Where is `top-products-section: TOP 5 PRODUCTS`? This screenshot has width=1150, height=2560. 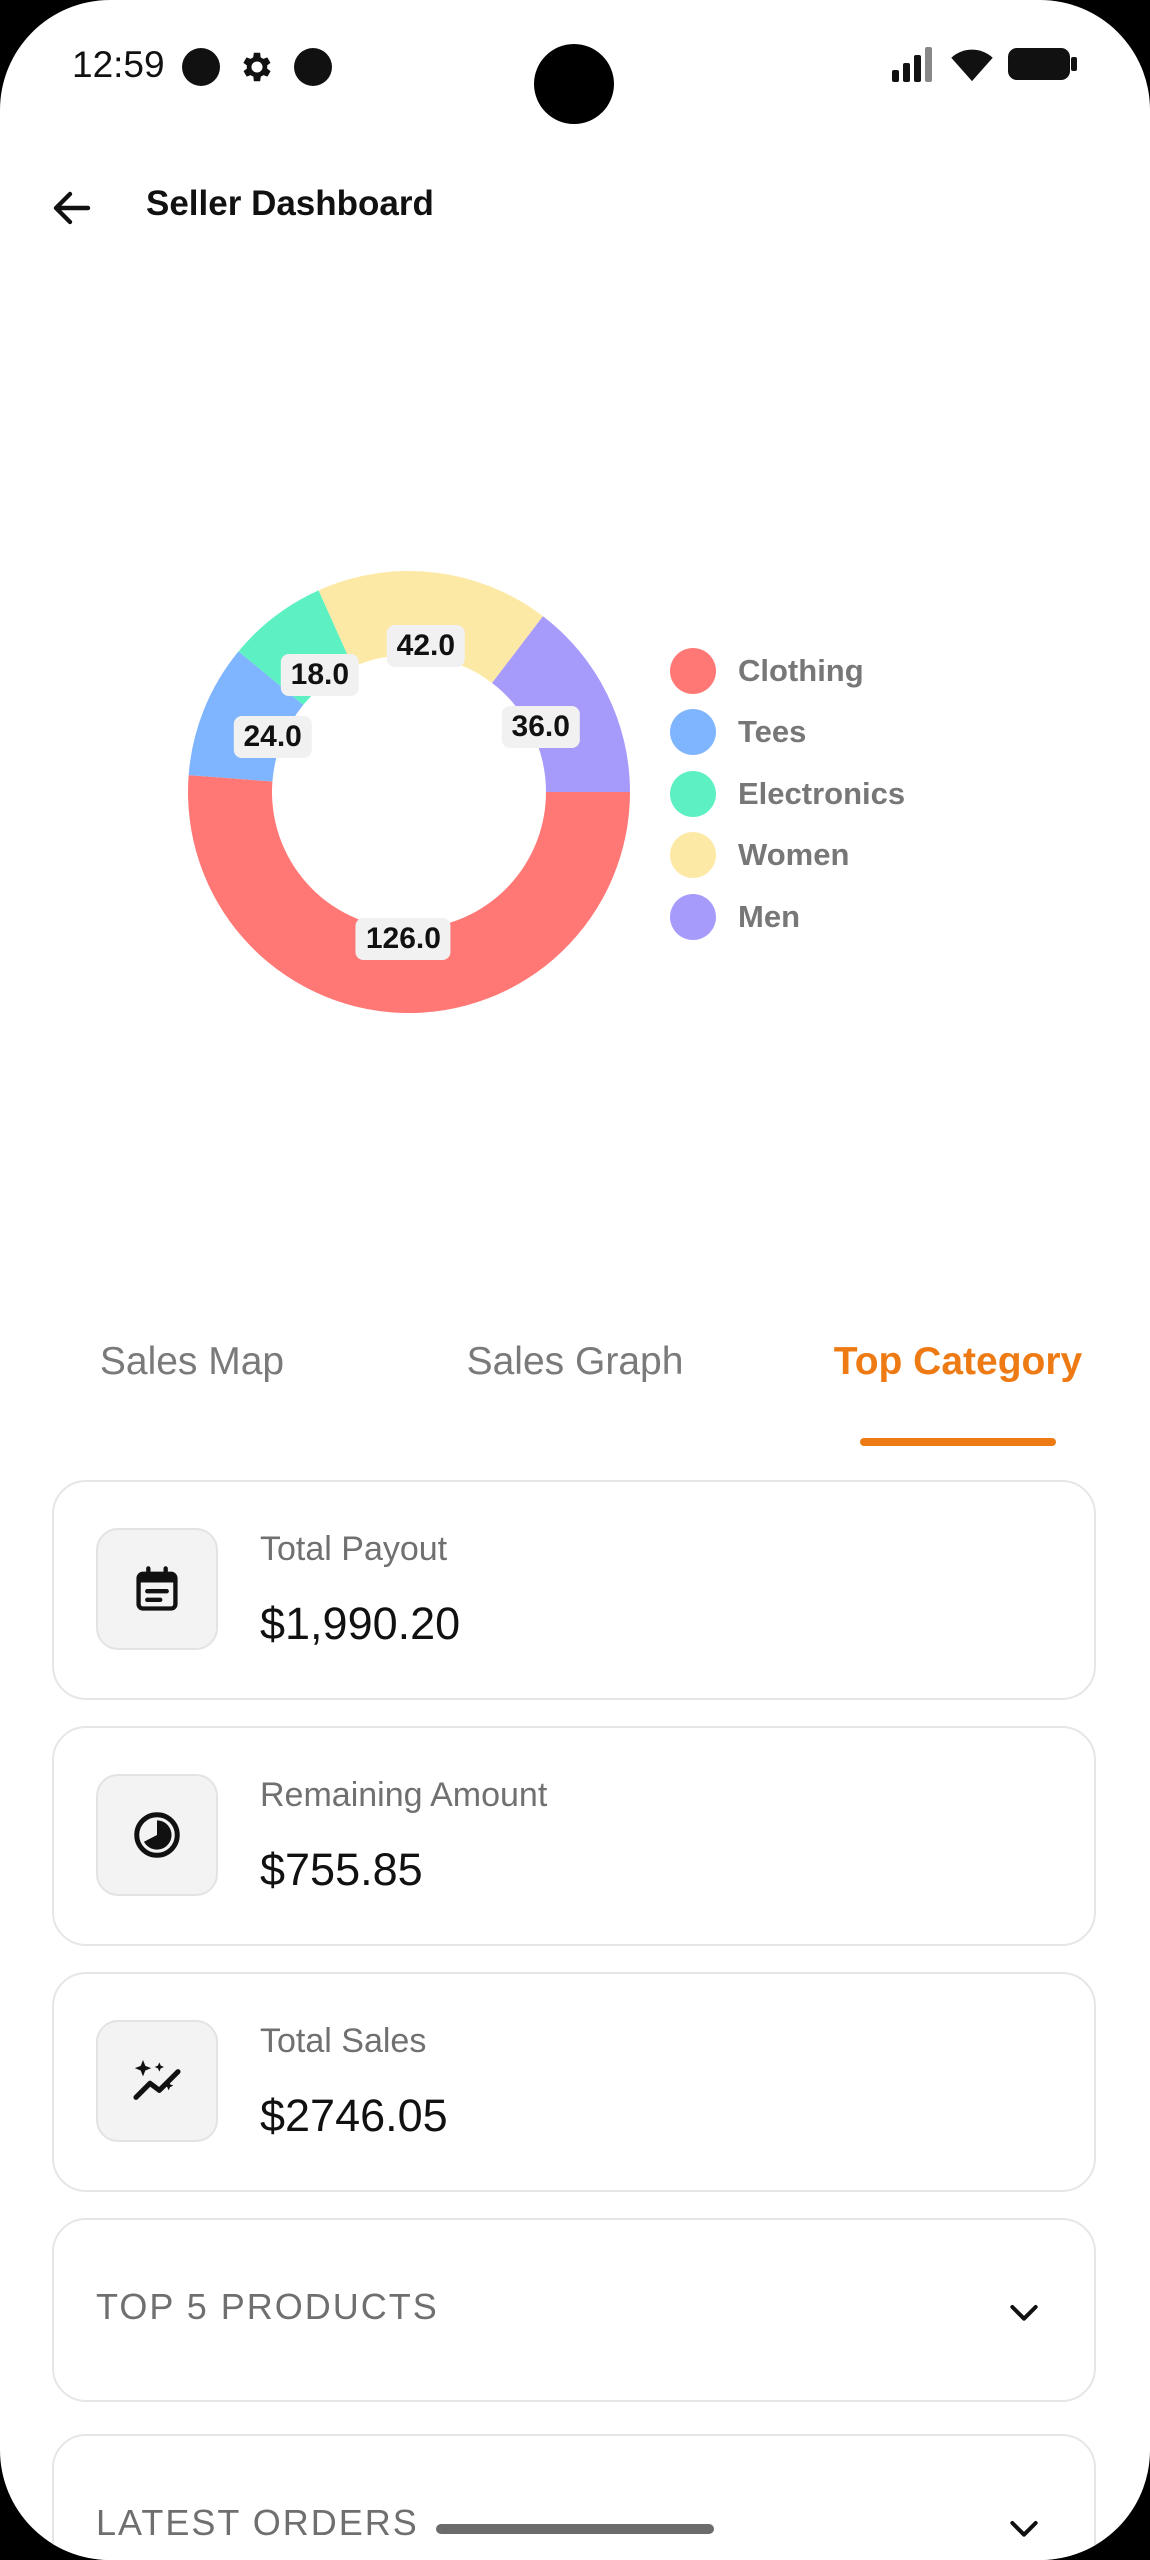
top-products-section: TOP 5 PRODUCTS is located at coordinates (574, 2310).